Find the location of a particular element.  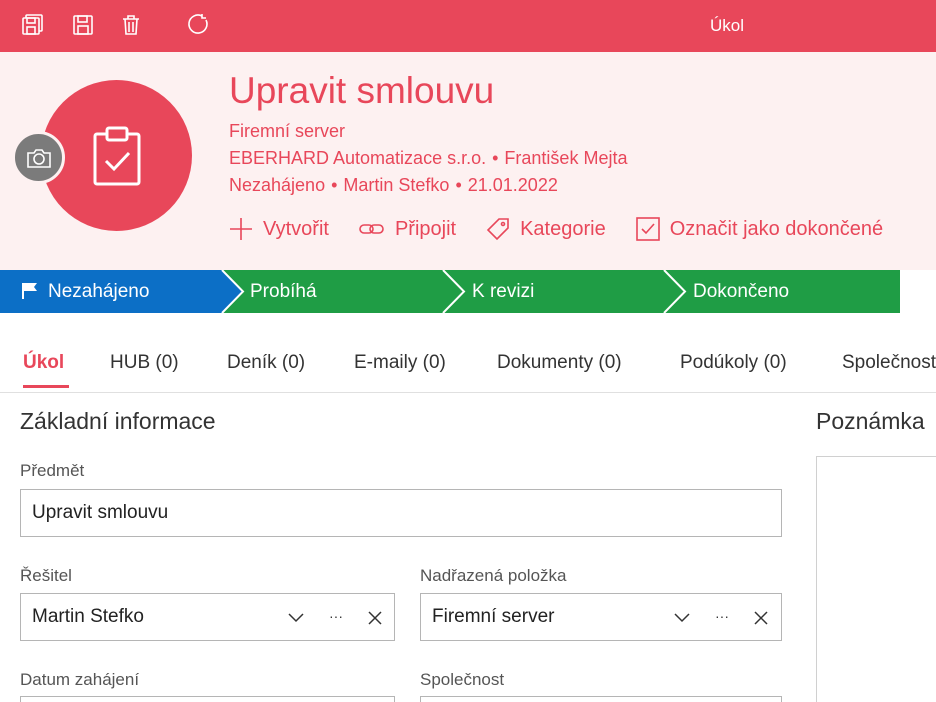

subject-input: Upravit smlouvu is located at coordinates (401, 513).